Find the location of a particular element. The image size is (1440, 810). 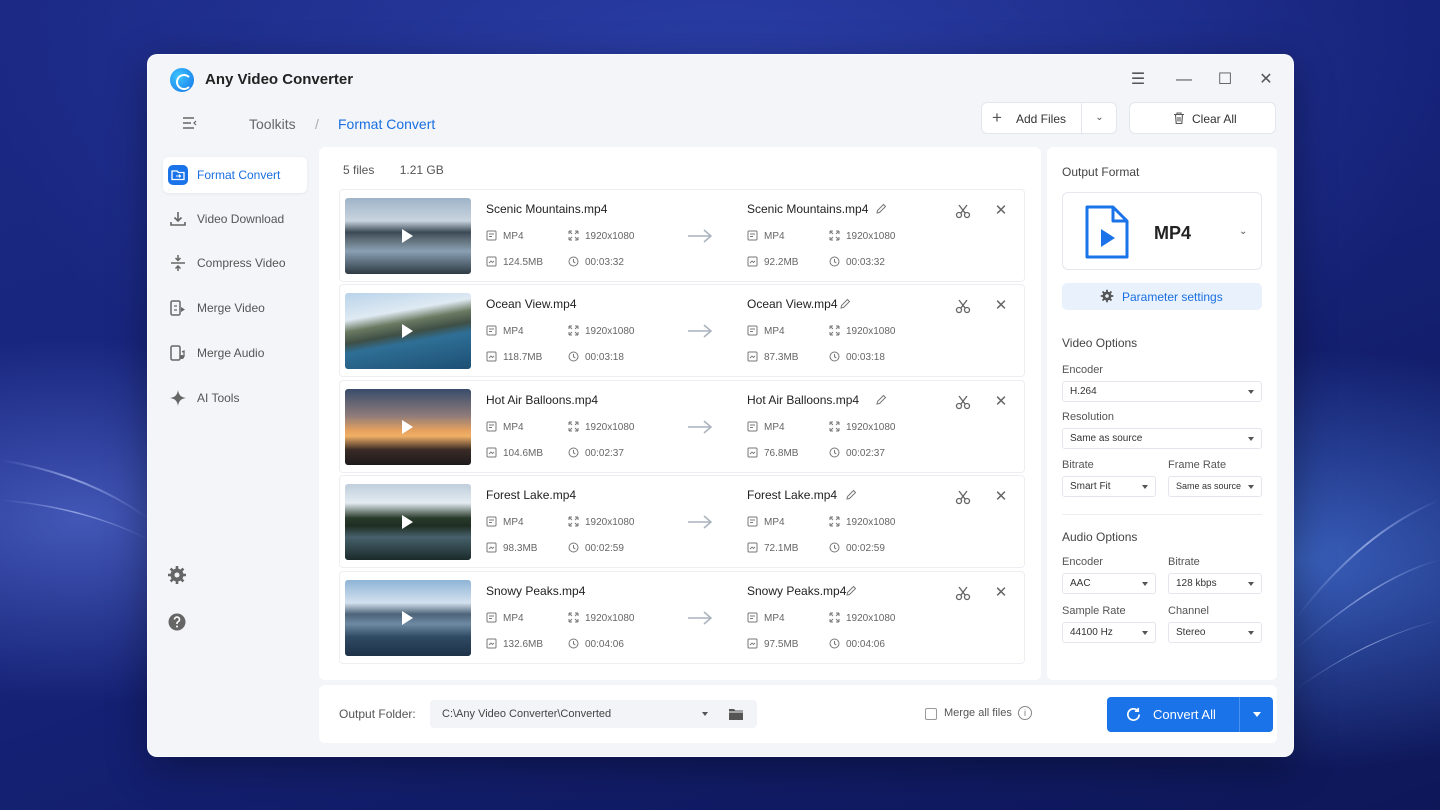

sidebar-item-merge-audio: Merge Audio is located at coordinates (235, 353).